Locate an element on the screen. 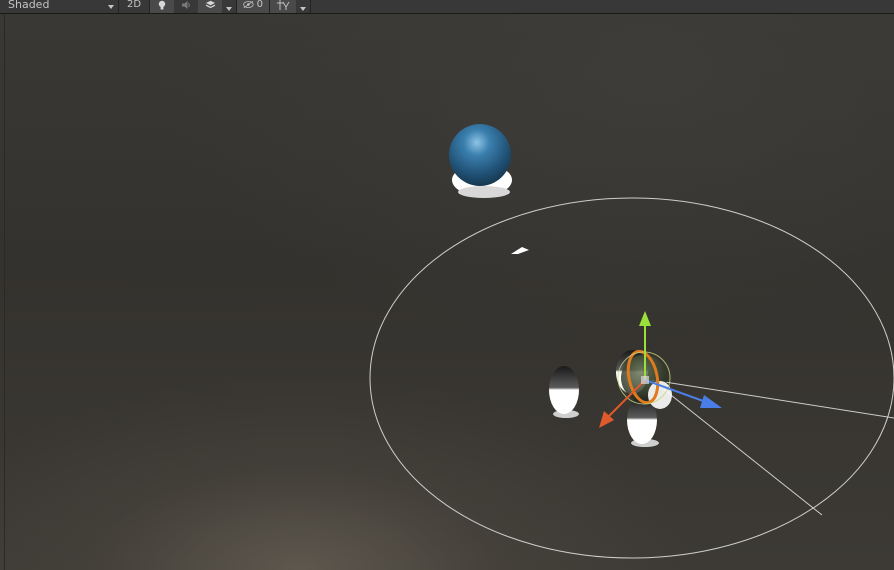  shading-mode-label: Shaded is located at coordinates (29, 5).